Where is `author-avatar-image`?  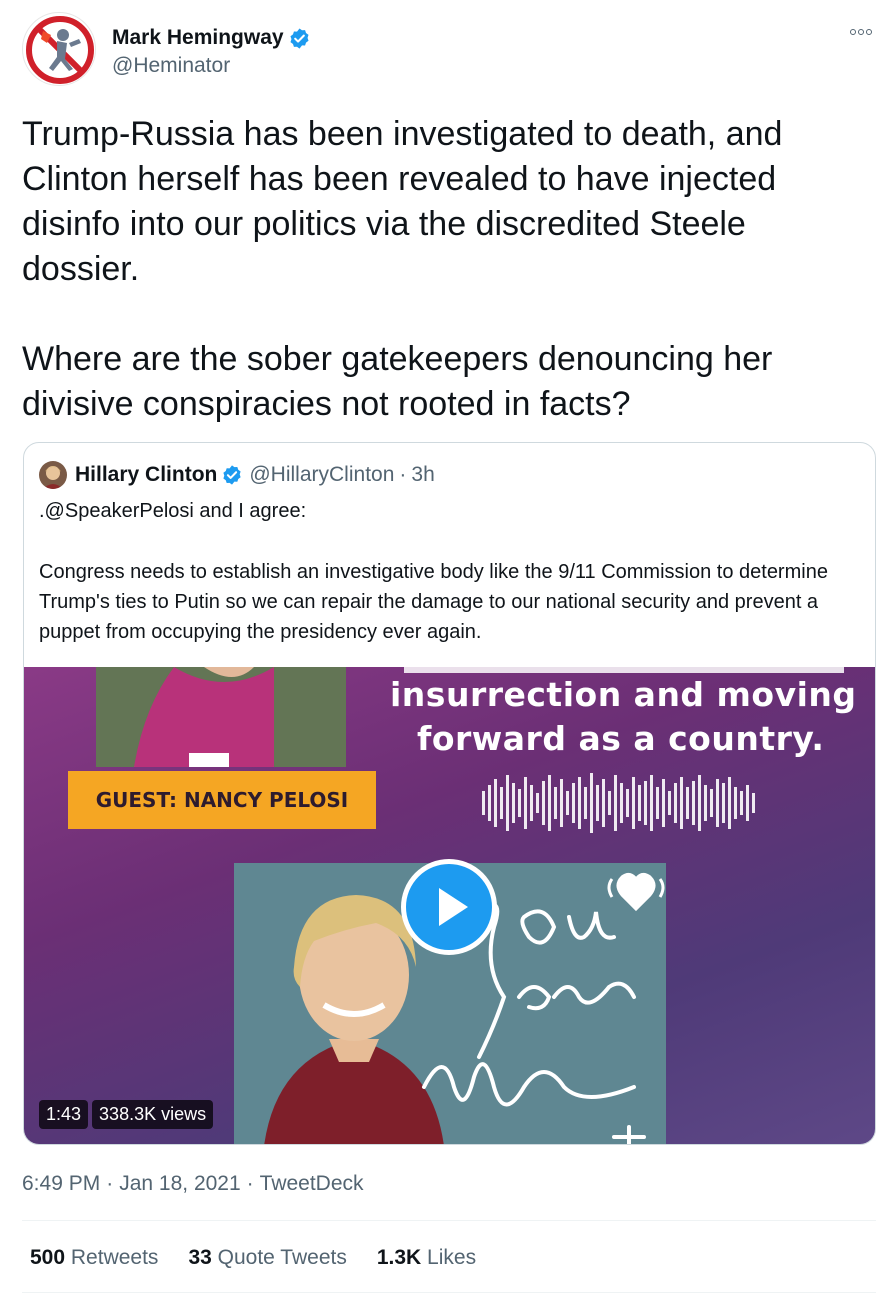
author-avatar-image is located at coordinates (60, 50).